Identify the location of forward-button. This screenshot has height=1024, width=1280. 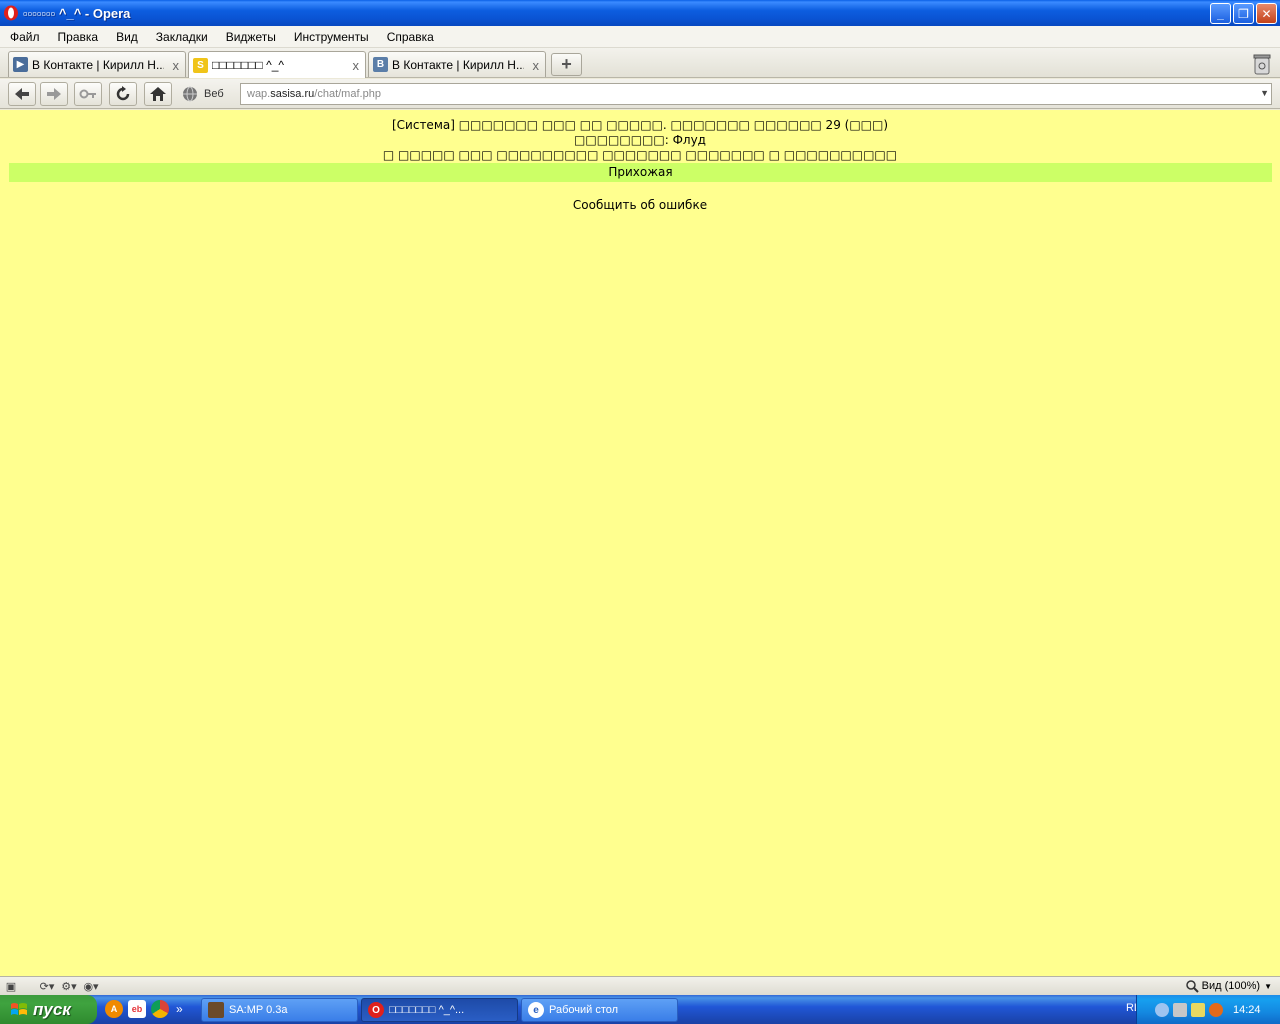
(54, 94).